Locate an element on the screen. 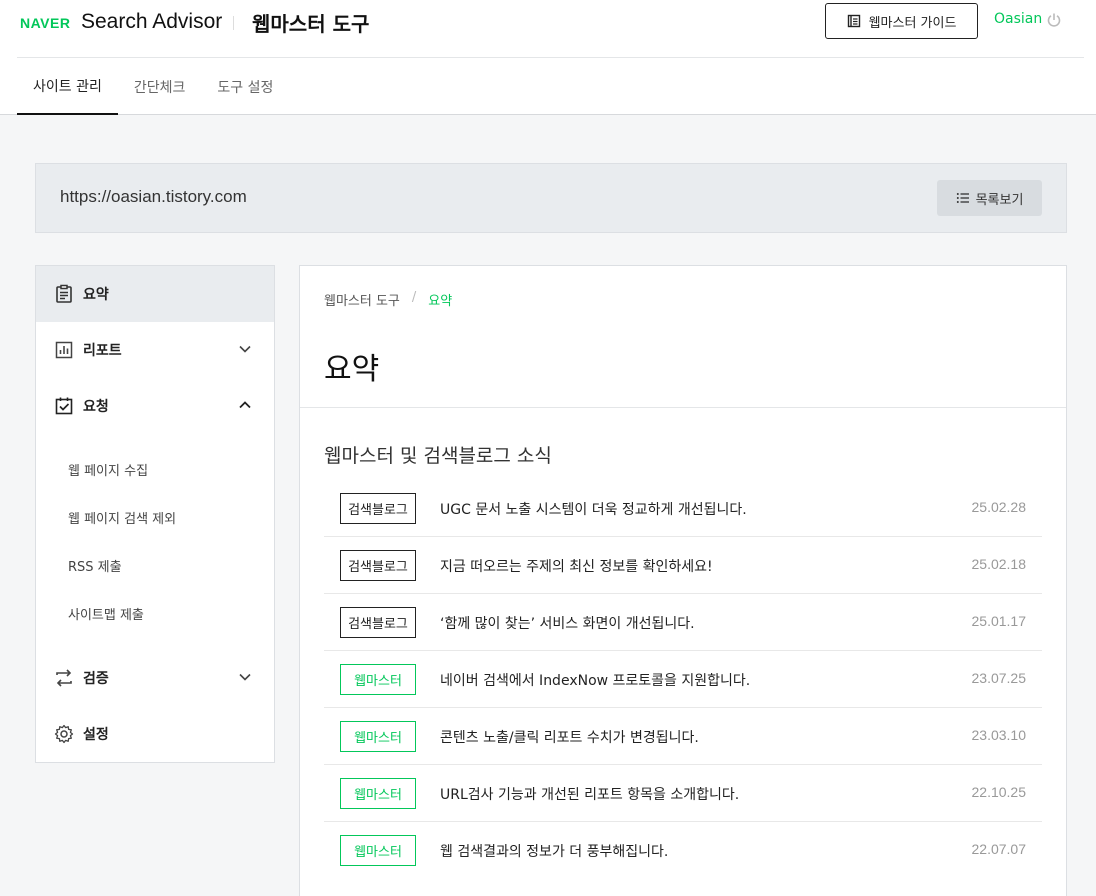 The width and height of the screenshot is (1096, 896). main-tabs: 사이트 관리 간단체크 도구 설정 is located at coordinates (153, 86).